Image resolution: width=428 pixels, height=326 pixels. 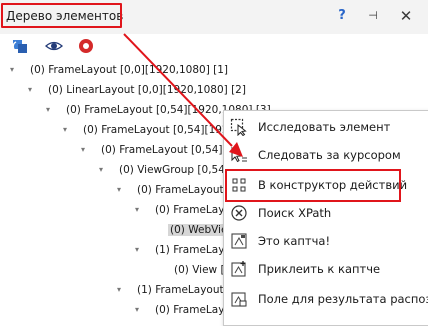 I want to click on menu-item-follow-cursor: Следовать за курсором, so click(x=326, y=155).